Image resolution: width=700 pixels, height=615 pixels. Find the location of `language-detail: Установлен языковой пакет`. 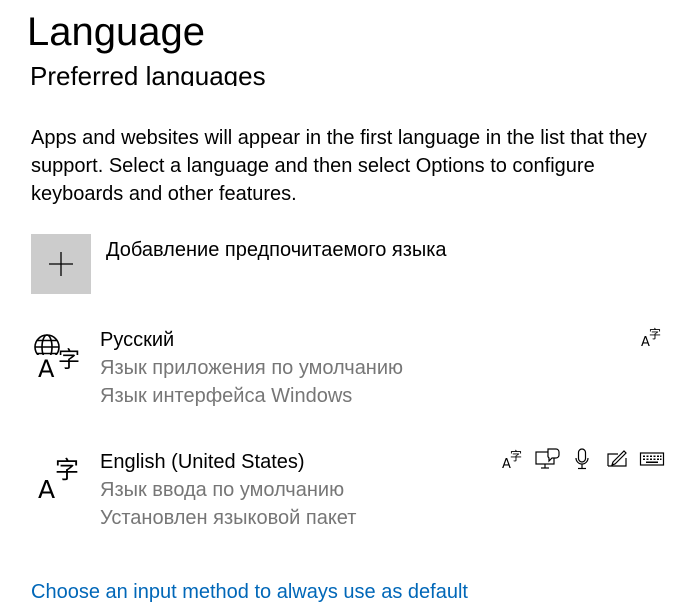

language-detail: Установлен языковой пакет is located at coordinates (228, 518).